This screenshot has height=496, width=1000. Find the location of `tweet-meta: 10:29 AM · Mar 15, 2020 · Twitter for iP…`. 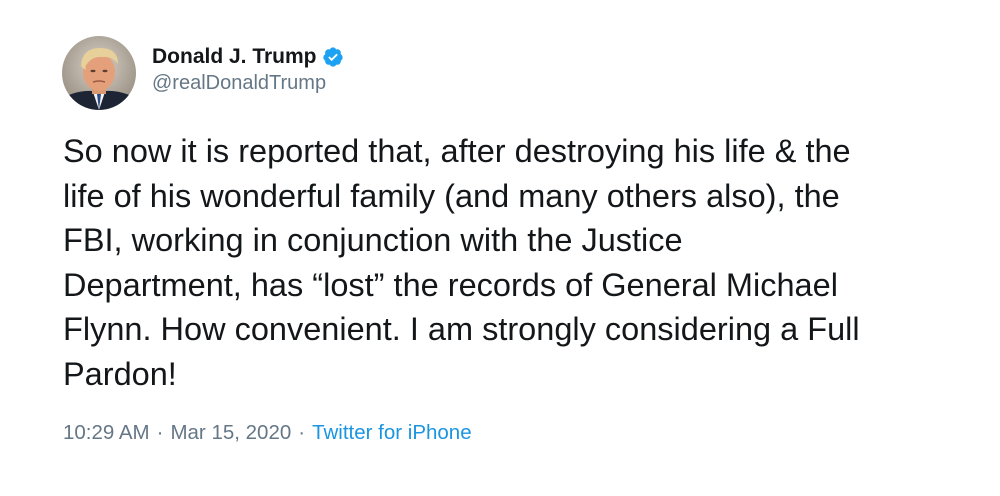

tweet-meta: 10:29 AM · Mar 15, 2020 · Twitter for iP… is located at coordinates (267, 433).